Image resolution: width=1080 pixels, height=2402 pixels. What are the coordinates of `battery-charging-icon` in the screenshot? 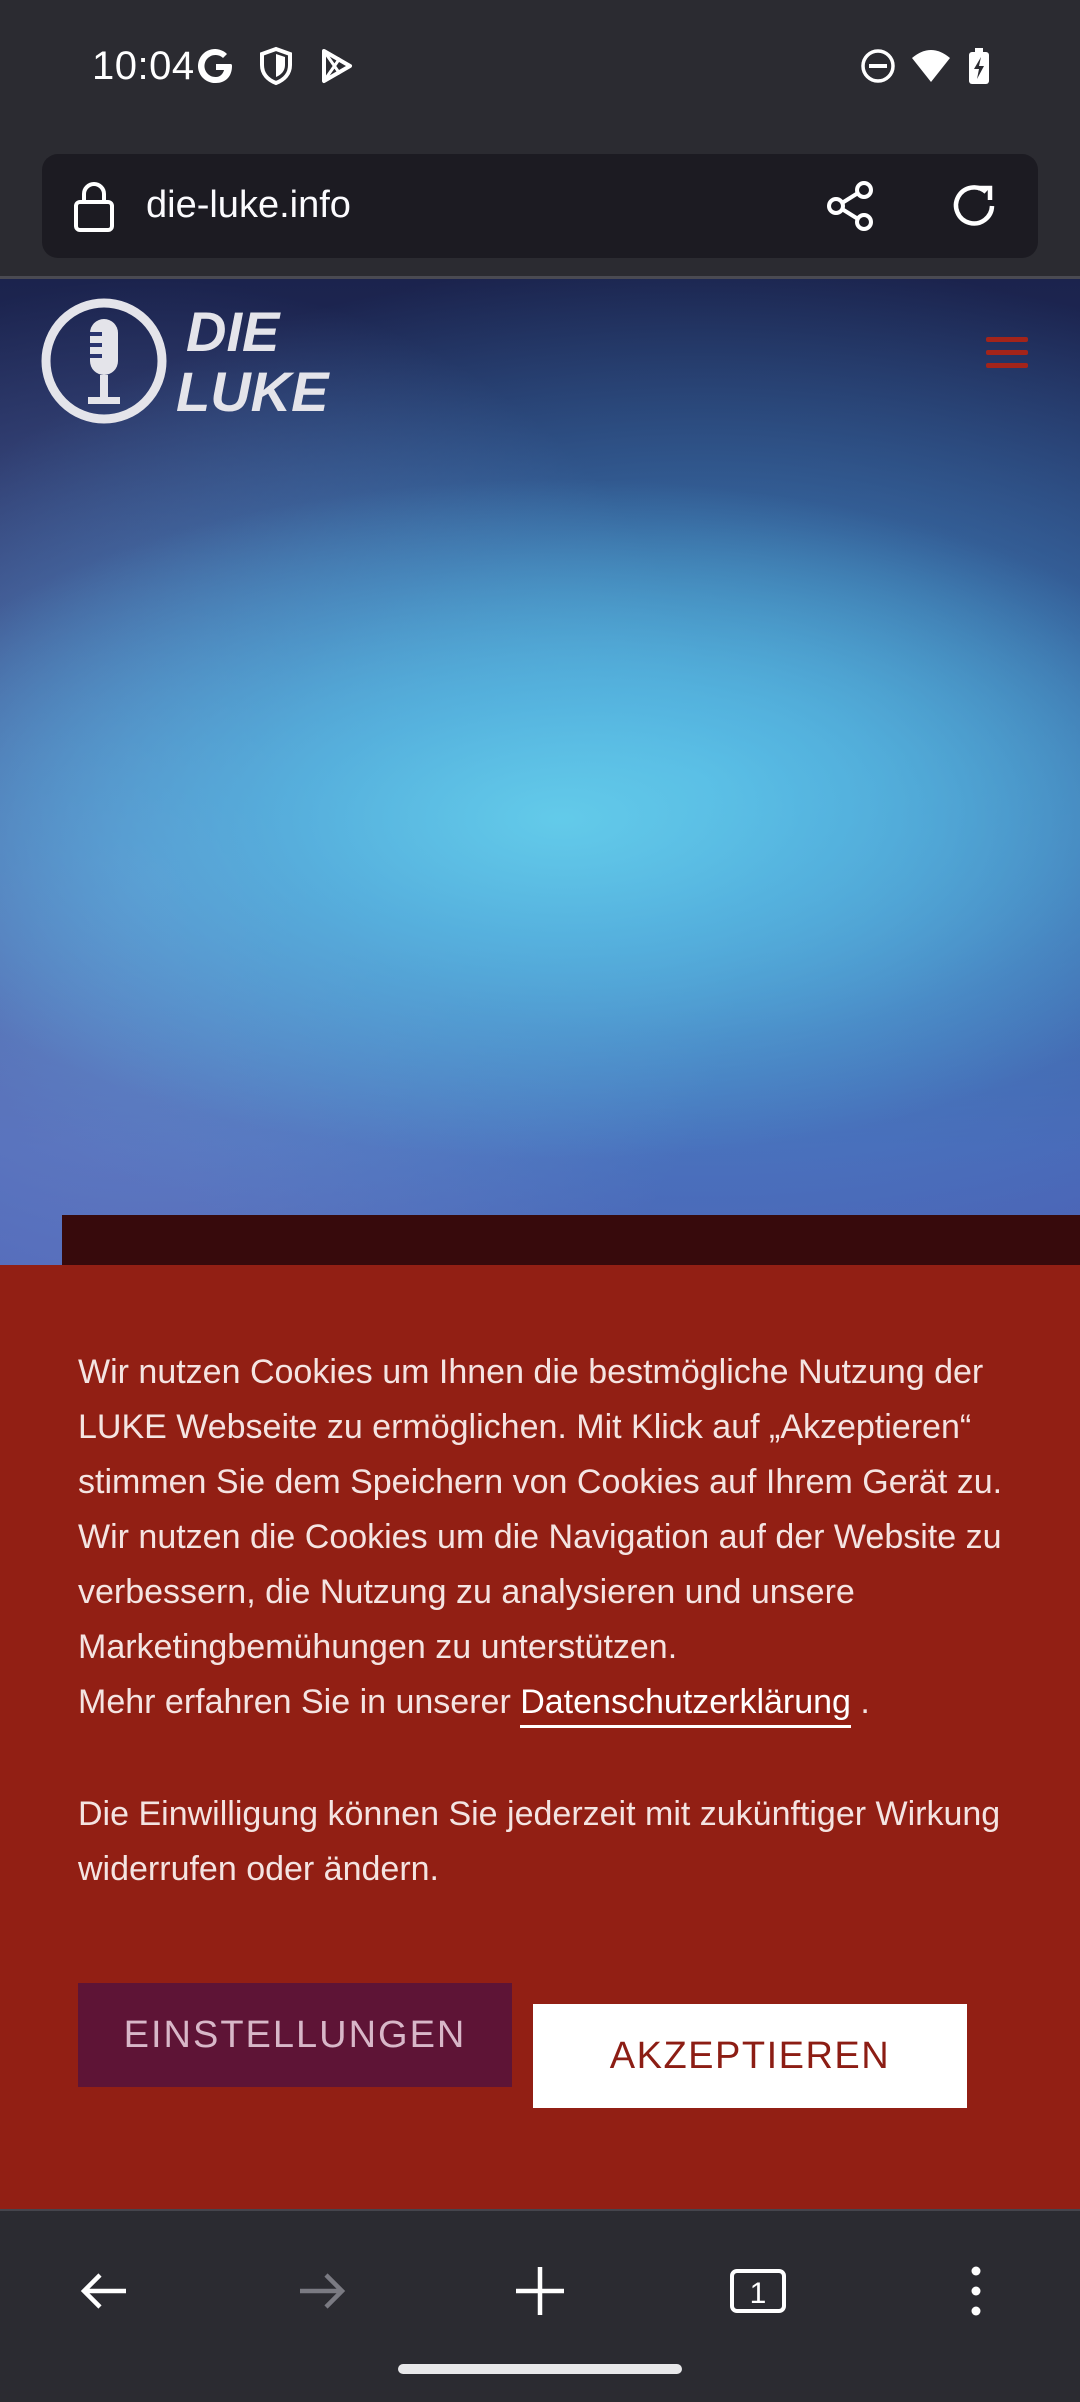 It's located at (979, 66).